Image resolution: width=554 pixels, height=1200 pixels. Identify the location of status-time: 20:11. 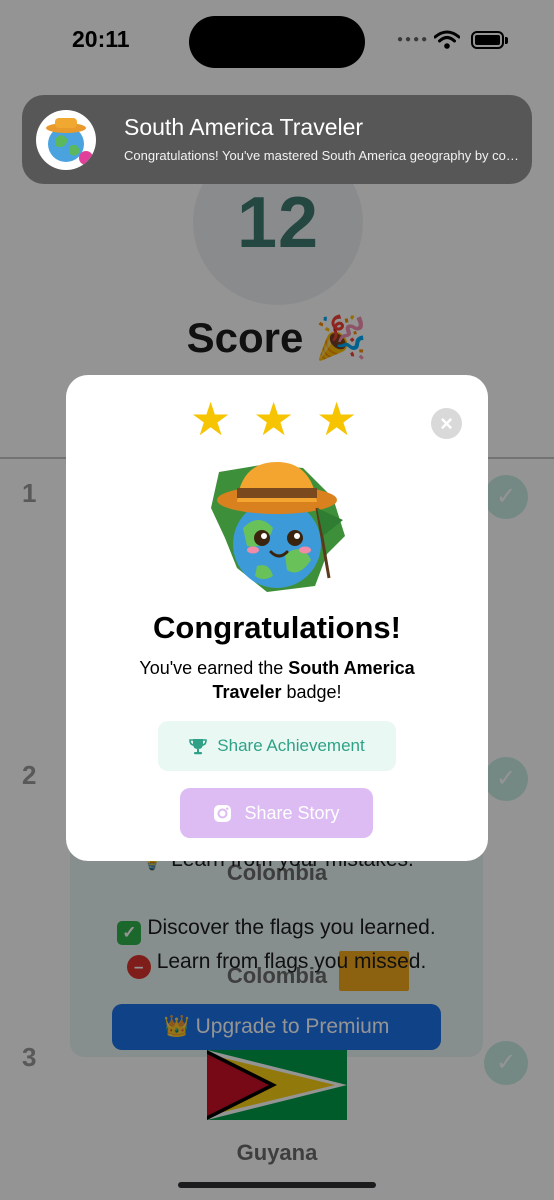
(101, 39).